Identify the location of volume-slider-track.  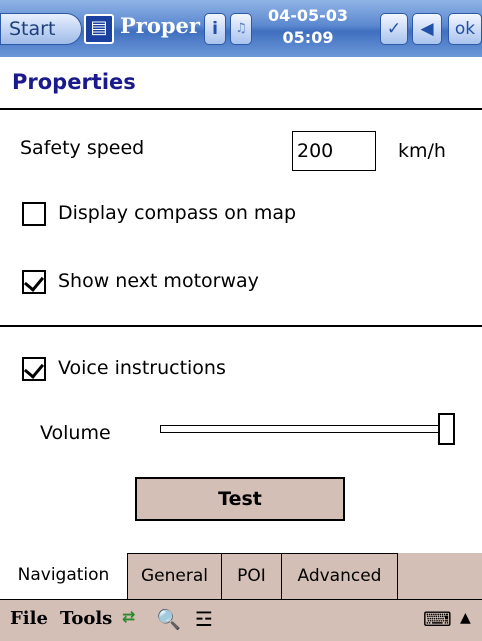
(301, 429).